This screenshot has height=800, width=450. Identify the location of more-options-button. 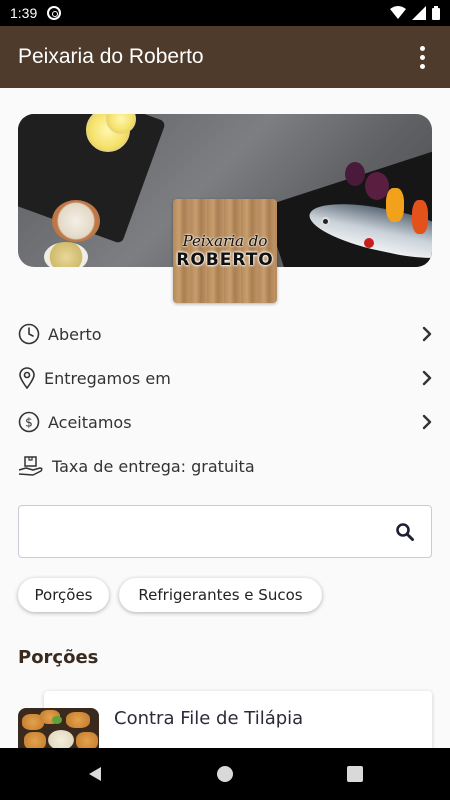
(422, 57).